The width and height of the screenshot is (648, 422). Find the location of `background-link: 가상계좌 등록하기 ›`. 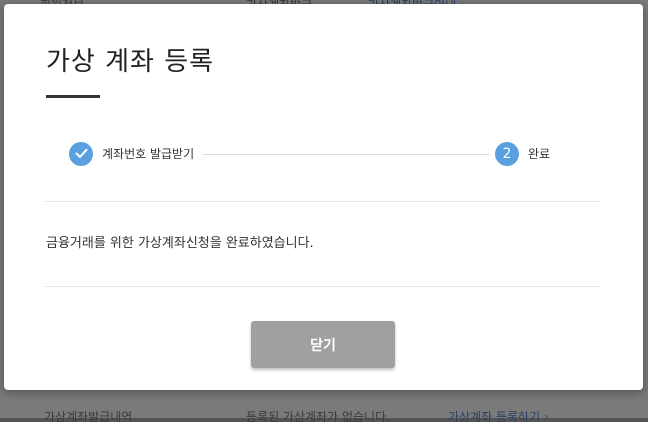

background-link: 가상계좌 등록하기 › is located at coordinates (498, 416).